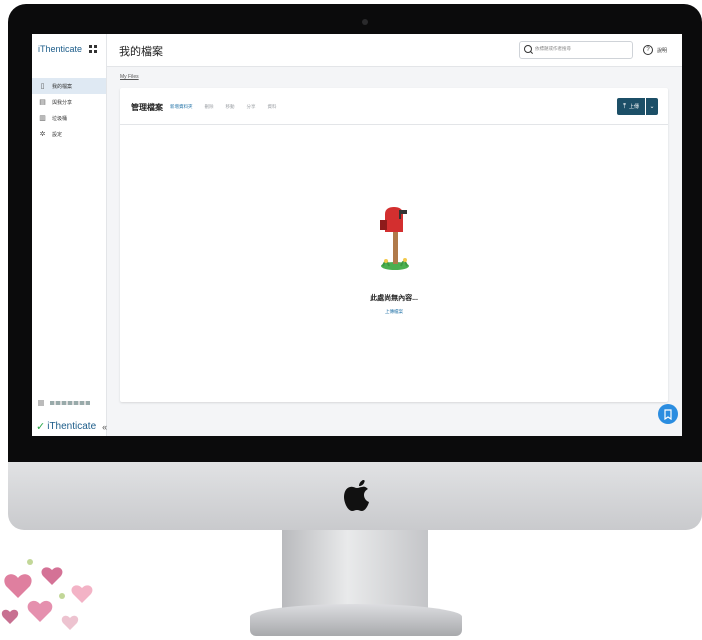  I want to click on chat-button, so click(668, 414).